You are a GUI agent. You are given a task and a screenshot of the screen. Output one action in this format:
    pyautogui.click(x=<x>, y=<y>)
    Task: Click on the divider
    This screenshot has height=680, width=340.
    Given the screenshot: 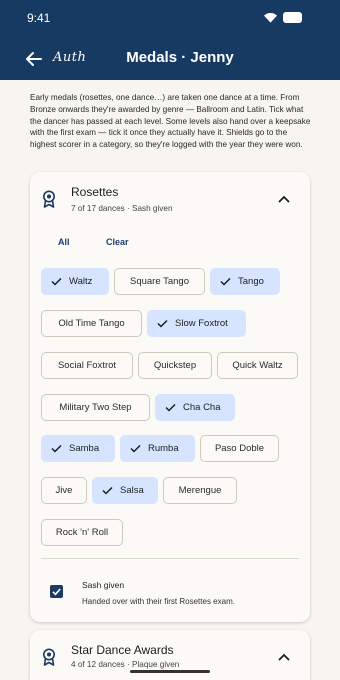 What is the action you would take?
    pyautogui.click(x=170, y=558)
    